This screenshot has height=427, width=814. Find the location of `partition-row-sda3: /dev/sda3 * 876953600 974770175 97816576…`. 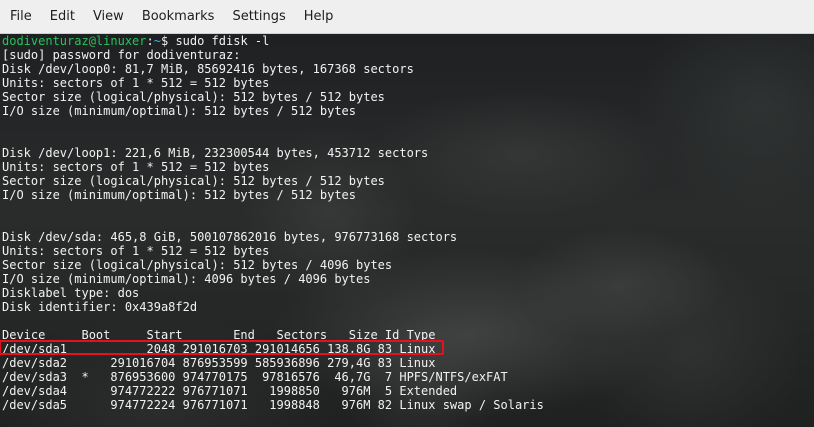

partition-row-sda3: /dev/sda3 * 876953600 974770175 97816576… is located at coordinates (255, 377).